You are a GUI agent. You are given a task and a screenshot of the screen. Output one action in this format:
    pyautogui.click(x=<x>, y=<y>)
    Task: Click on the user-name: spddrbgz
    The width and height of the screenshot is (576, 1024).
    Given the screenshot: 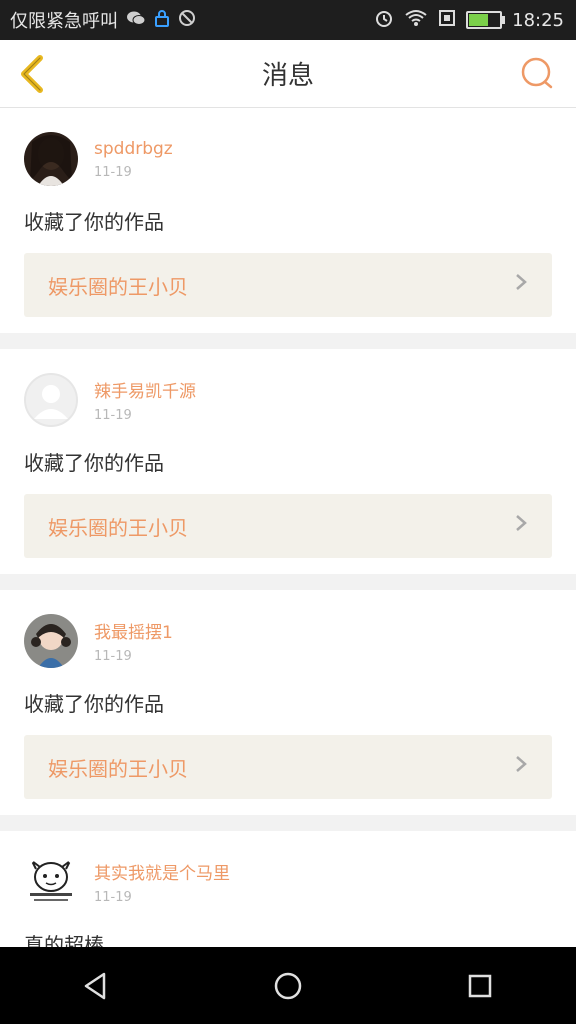 What is the action you would take?
    pyautogui.click(x=133, y=149)
    